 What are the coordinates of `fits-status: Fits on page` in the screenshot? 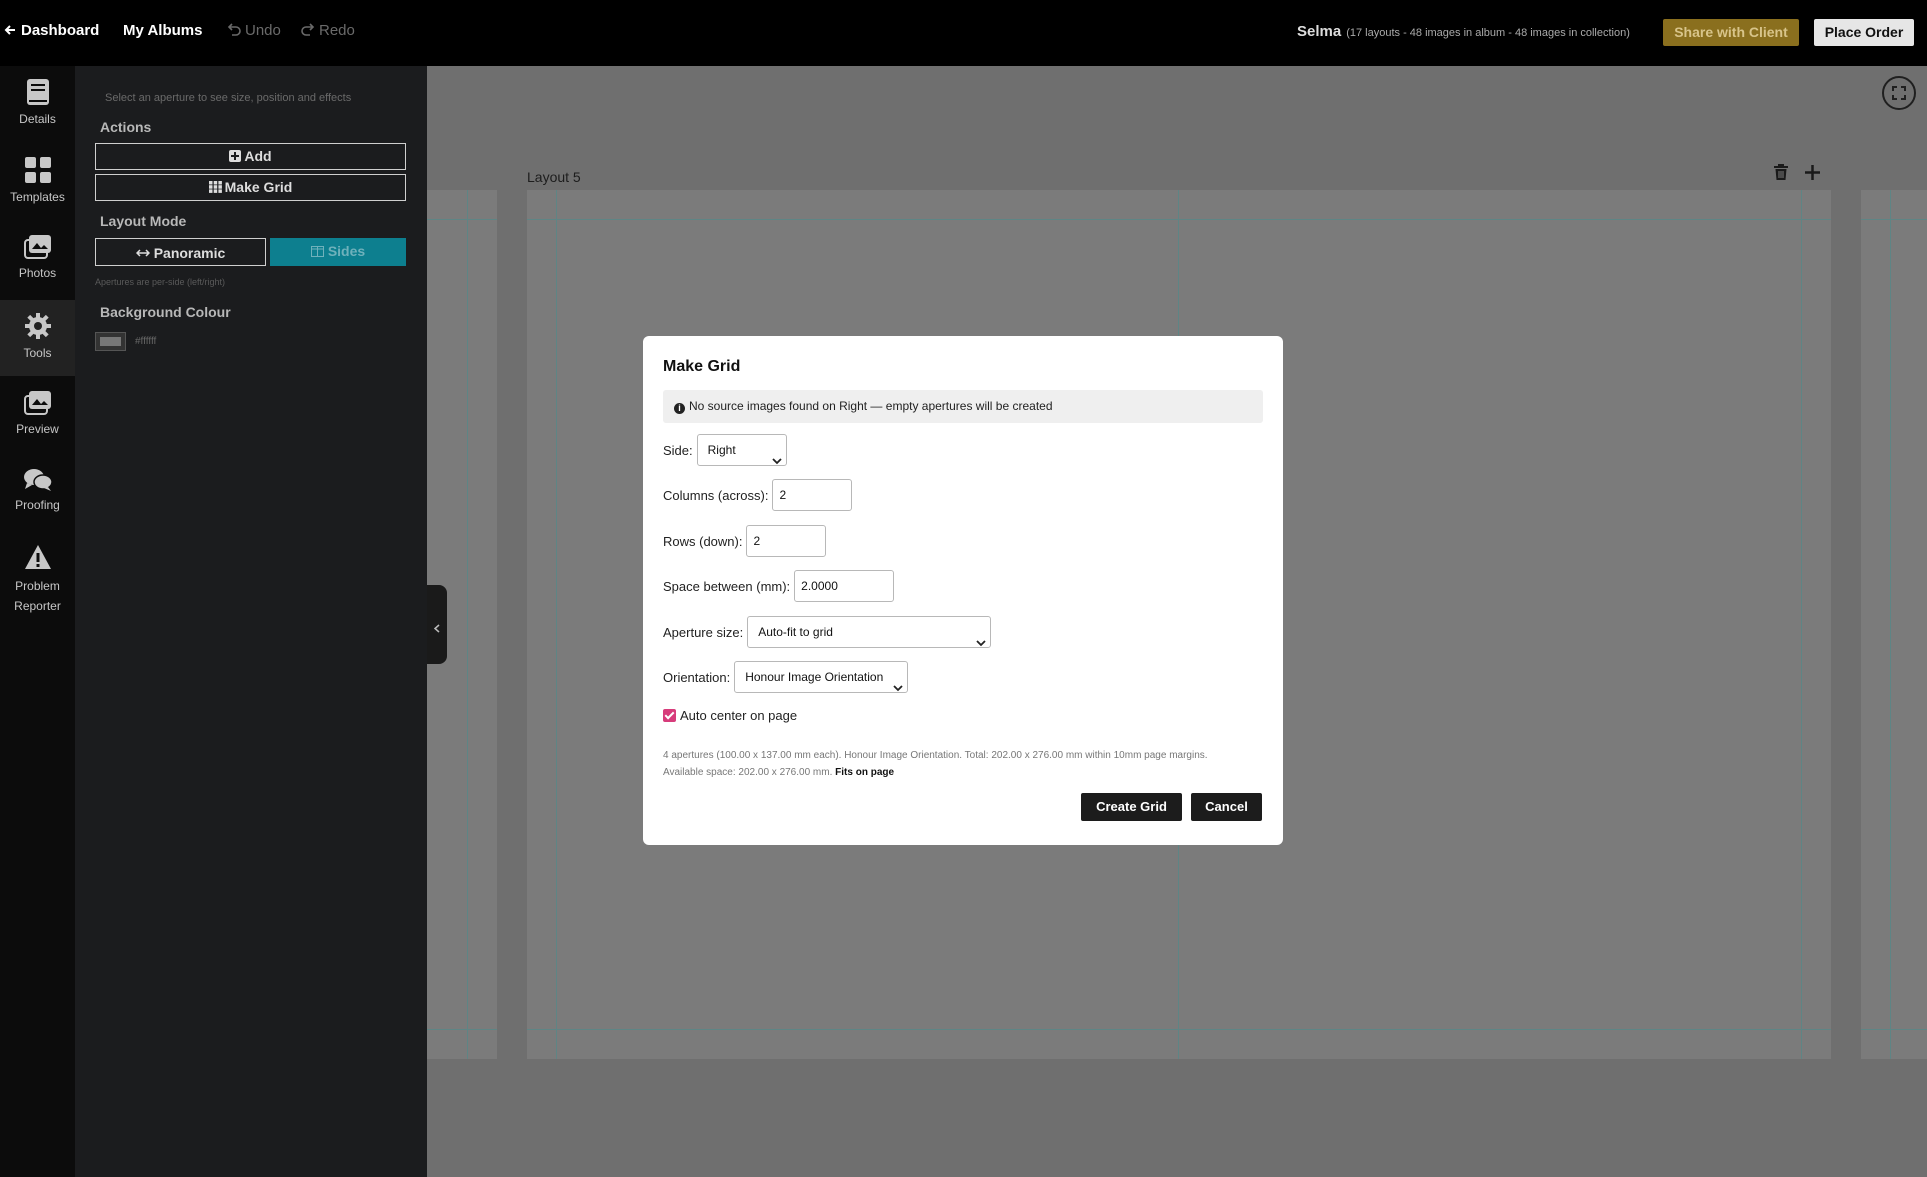 It's located at (865, 772).